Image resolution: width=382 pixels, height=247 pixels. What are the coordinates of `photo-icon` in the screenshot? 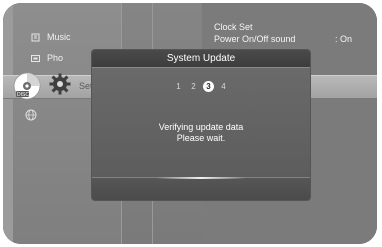 It's located at (35, 58).